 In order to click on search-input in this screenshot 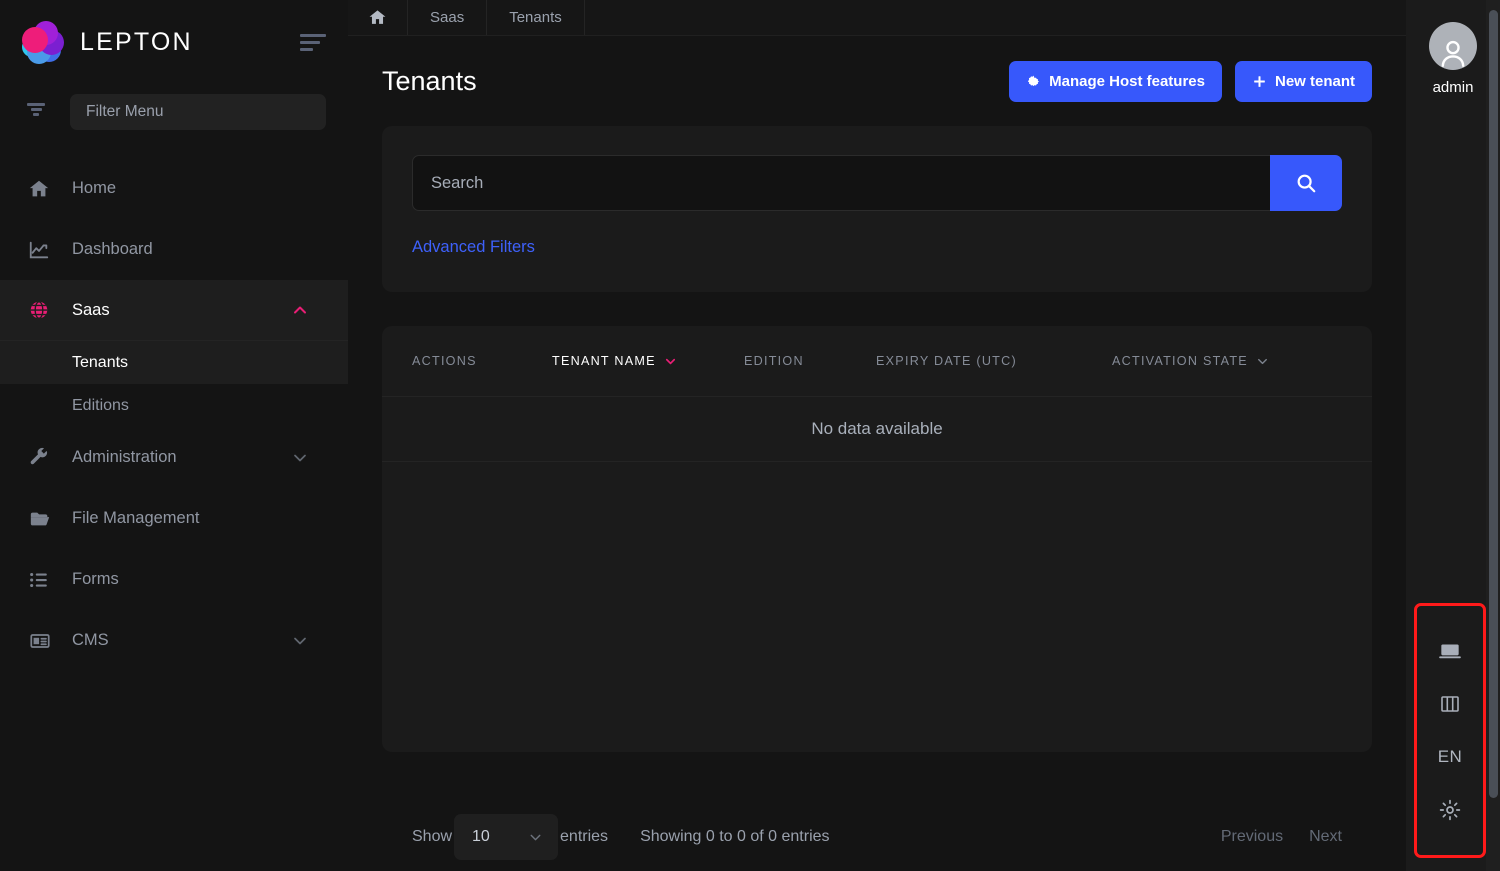, I will do `click(841, 183)`.